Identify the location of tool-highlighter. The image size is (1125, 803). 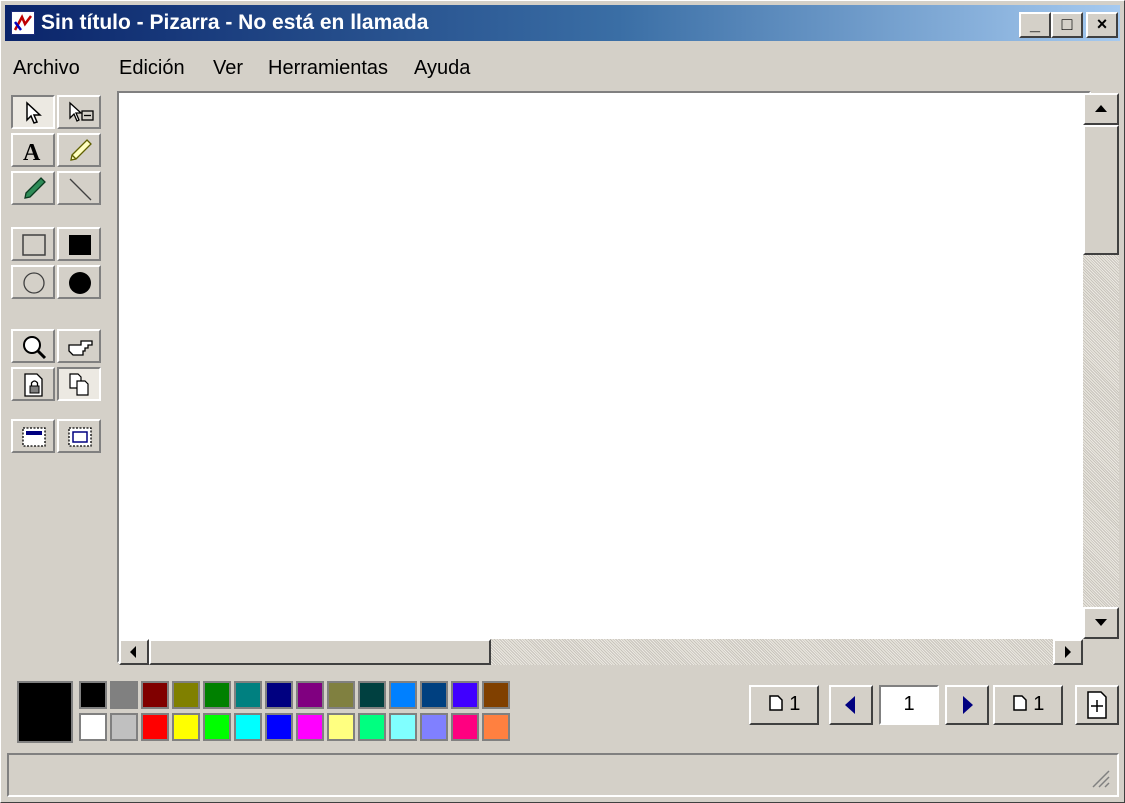
(79, 150).